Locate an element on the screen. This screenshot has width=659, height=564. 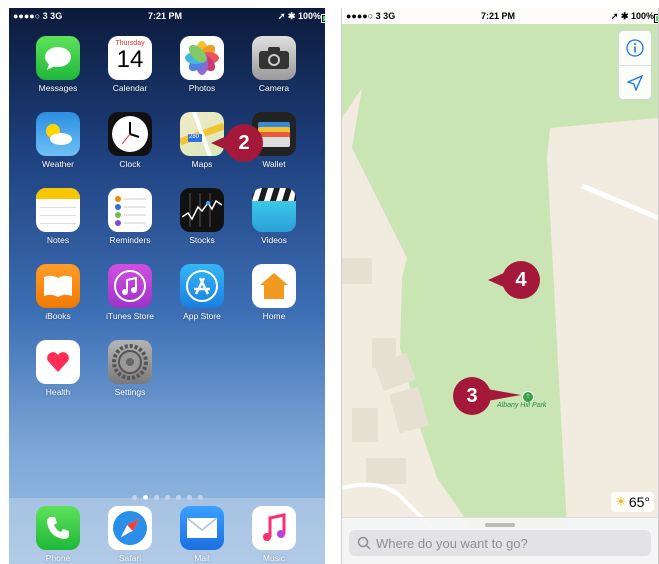
app-label: Phone is located at coordinates (58, 558).